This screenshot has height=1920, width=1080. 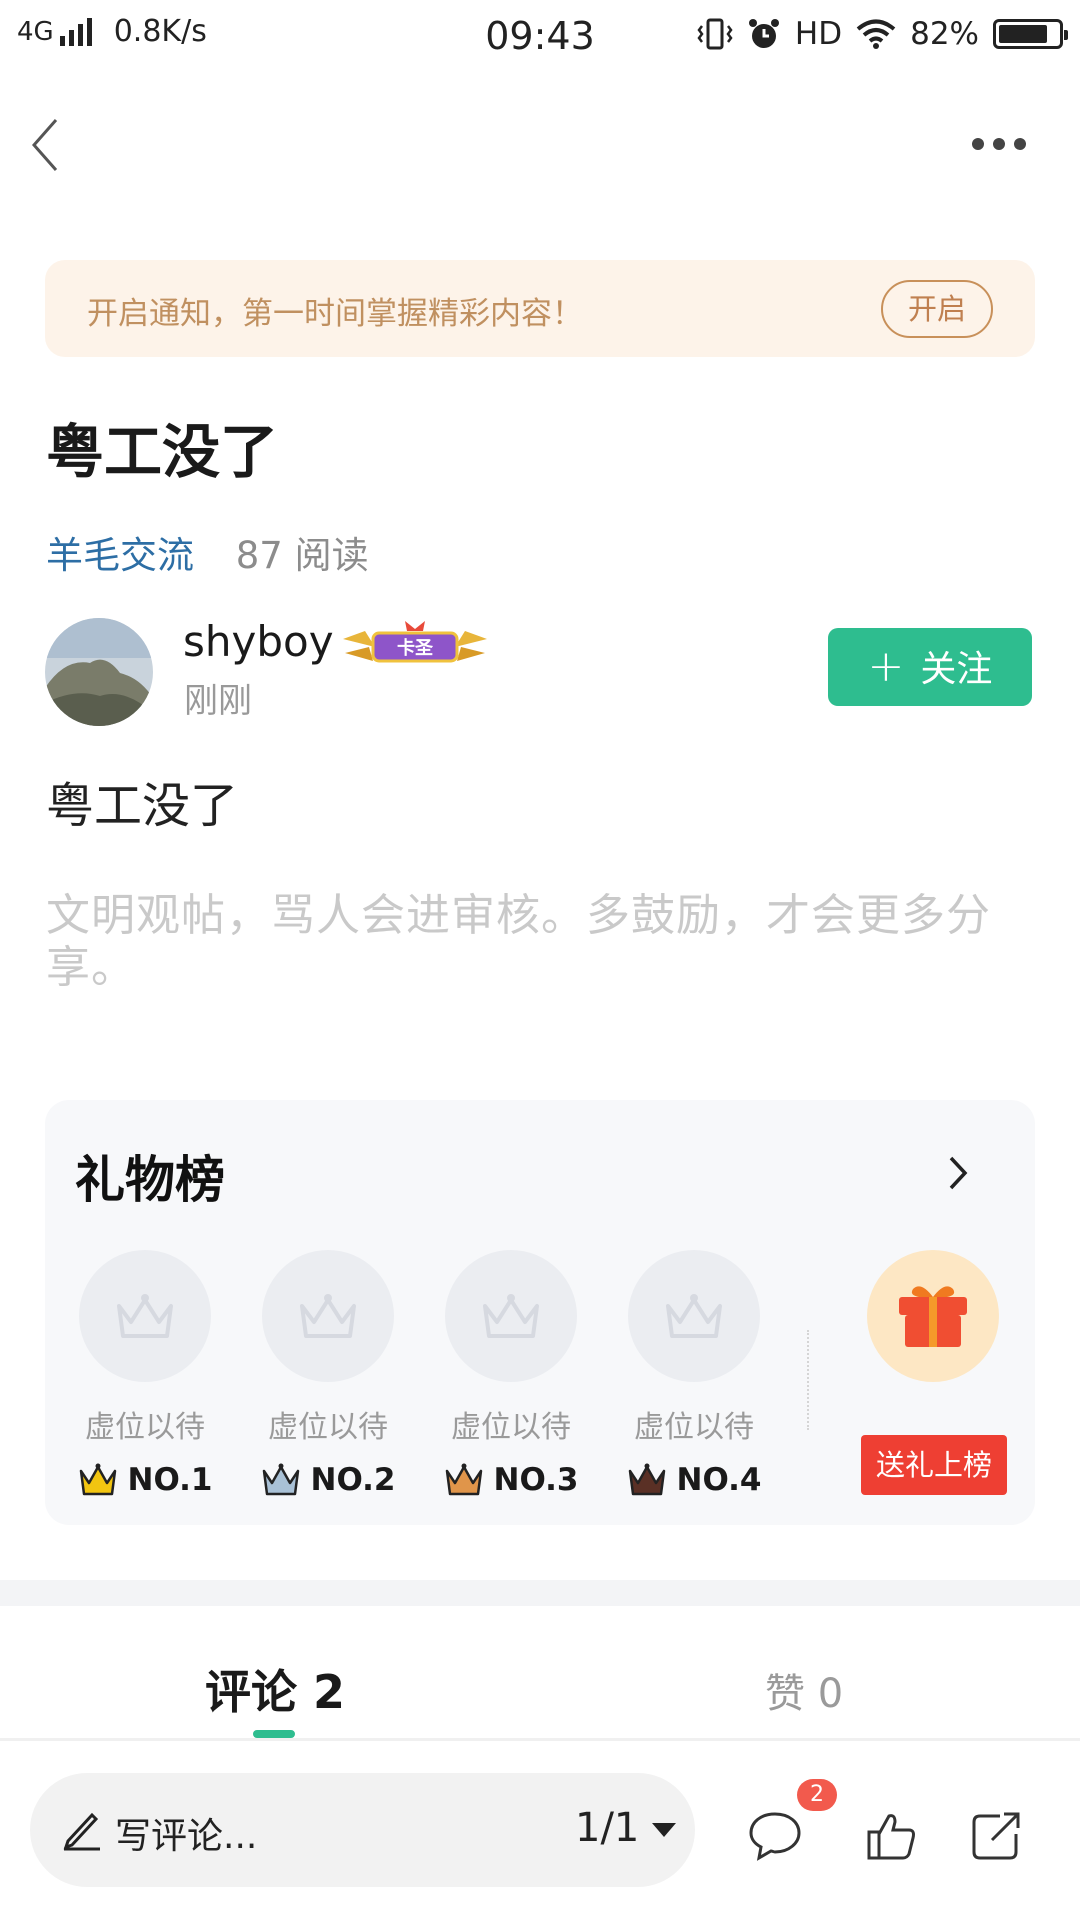 I want to click on chevron-left-icon, so click(x=45, y=145).